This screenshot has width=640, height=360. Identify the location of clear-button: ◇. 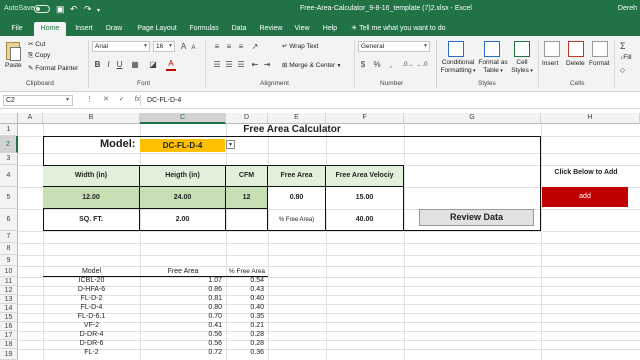
(622, 70).